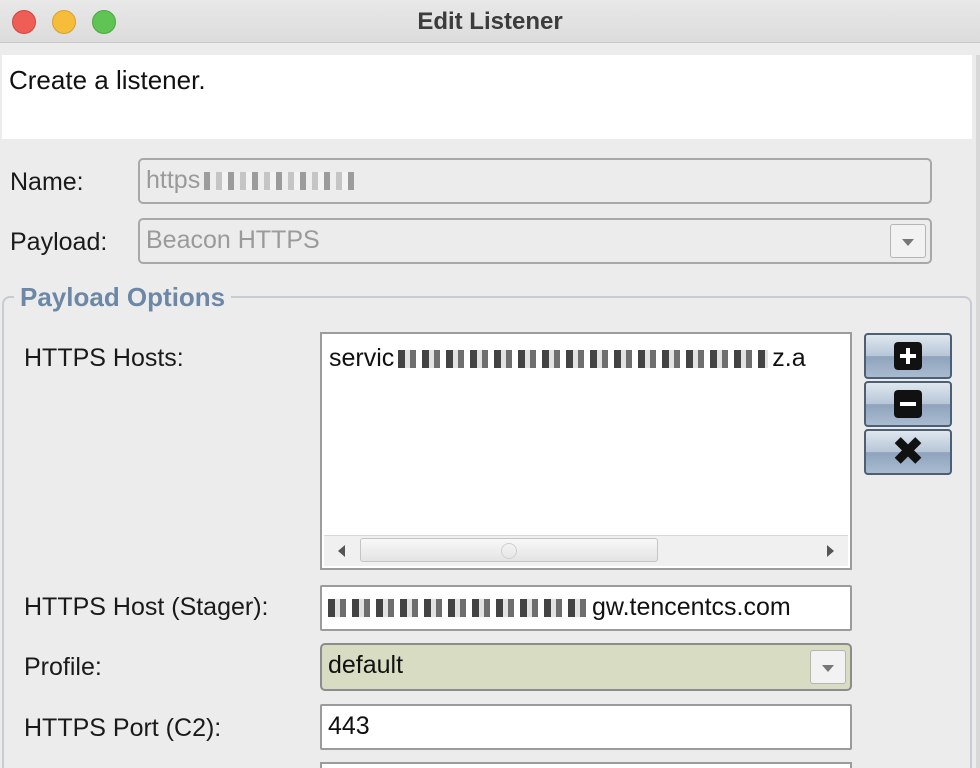 The width and height of the screenshot is (980, 768). I want to click on stager-host-field: gw.tencentcs.com, so click(586, 608).